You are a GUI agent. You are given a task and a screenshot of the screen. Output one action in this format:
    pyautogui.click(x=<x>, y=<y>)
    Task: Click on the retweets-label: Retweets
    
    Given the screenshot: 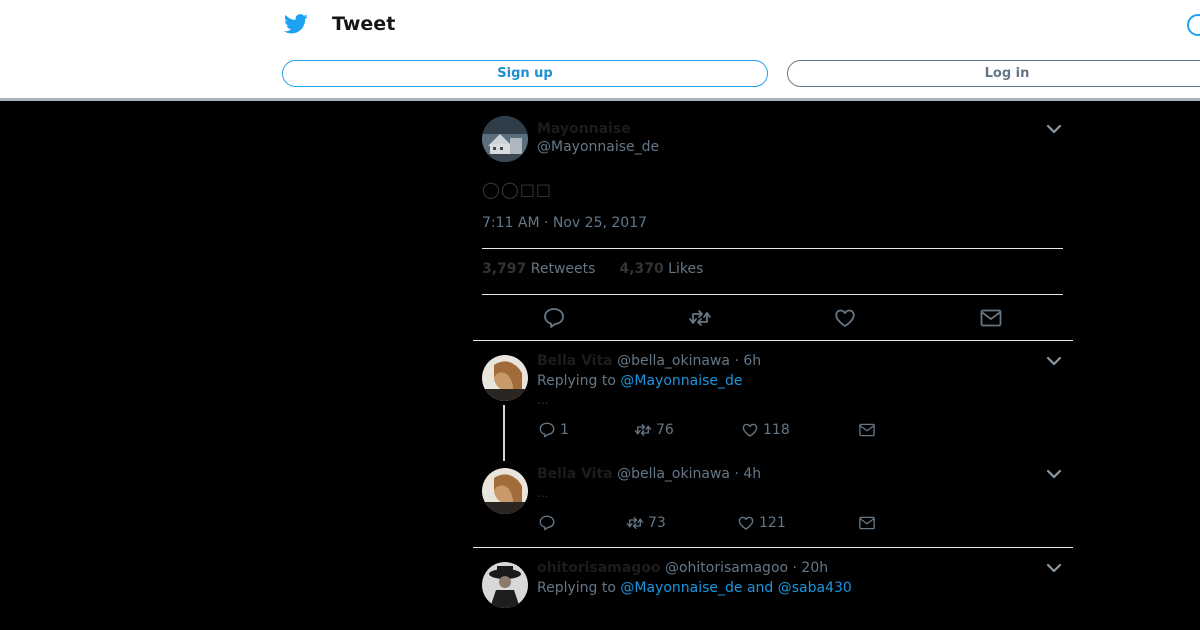 What is the action you would take?
    pyautogui.click(x=563, y=269)
    